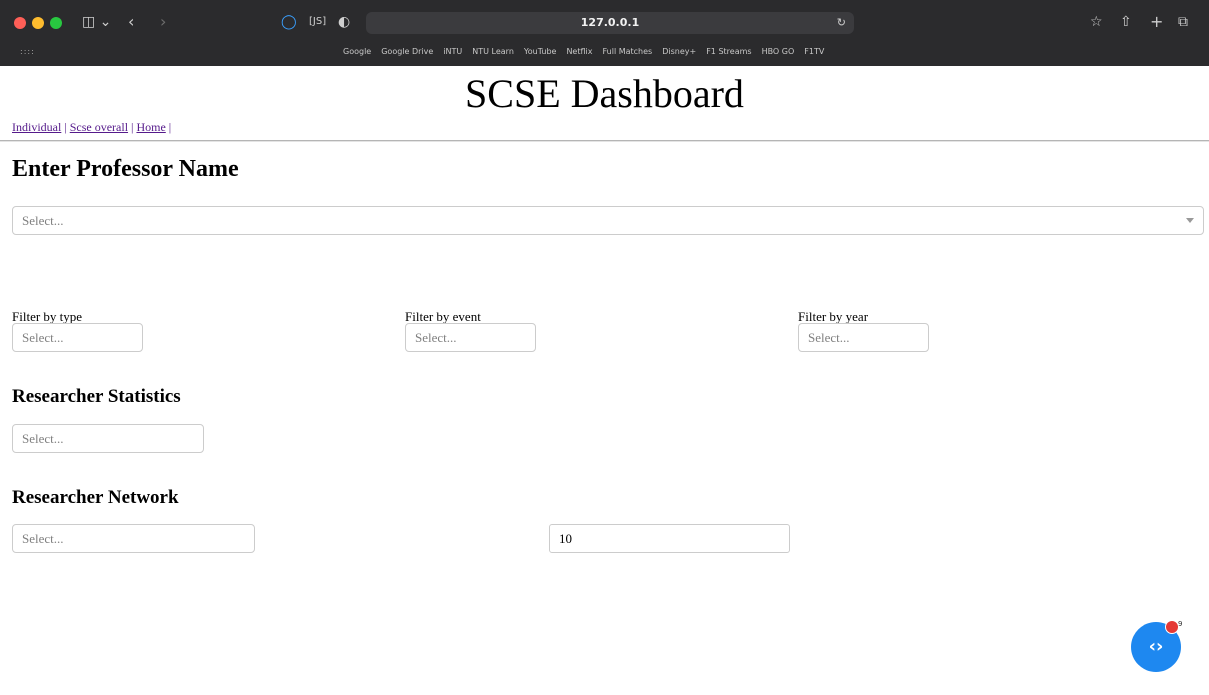 Image resolution: width=1209 pixels, height=695 pixels. What do you see at coordinates (627, 51) in the screenshot?
I see `bookmark-item: Full Matches` at bounding box center [627, 51].